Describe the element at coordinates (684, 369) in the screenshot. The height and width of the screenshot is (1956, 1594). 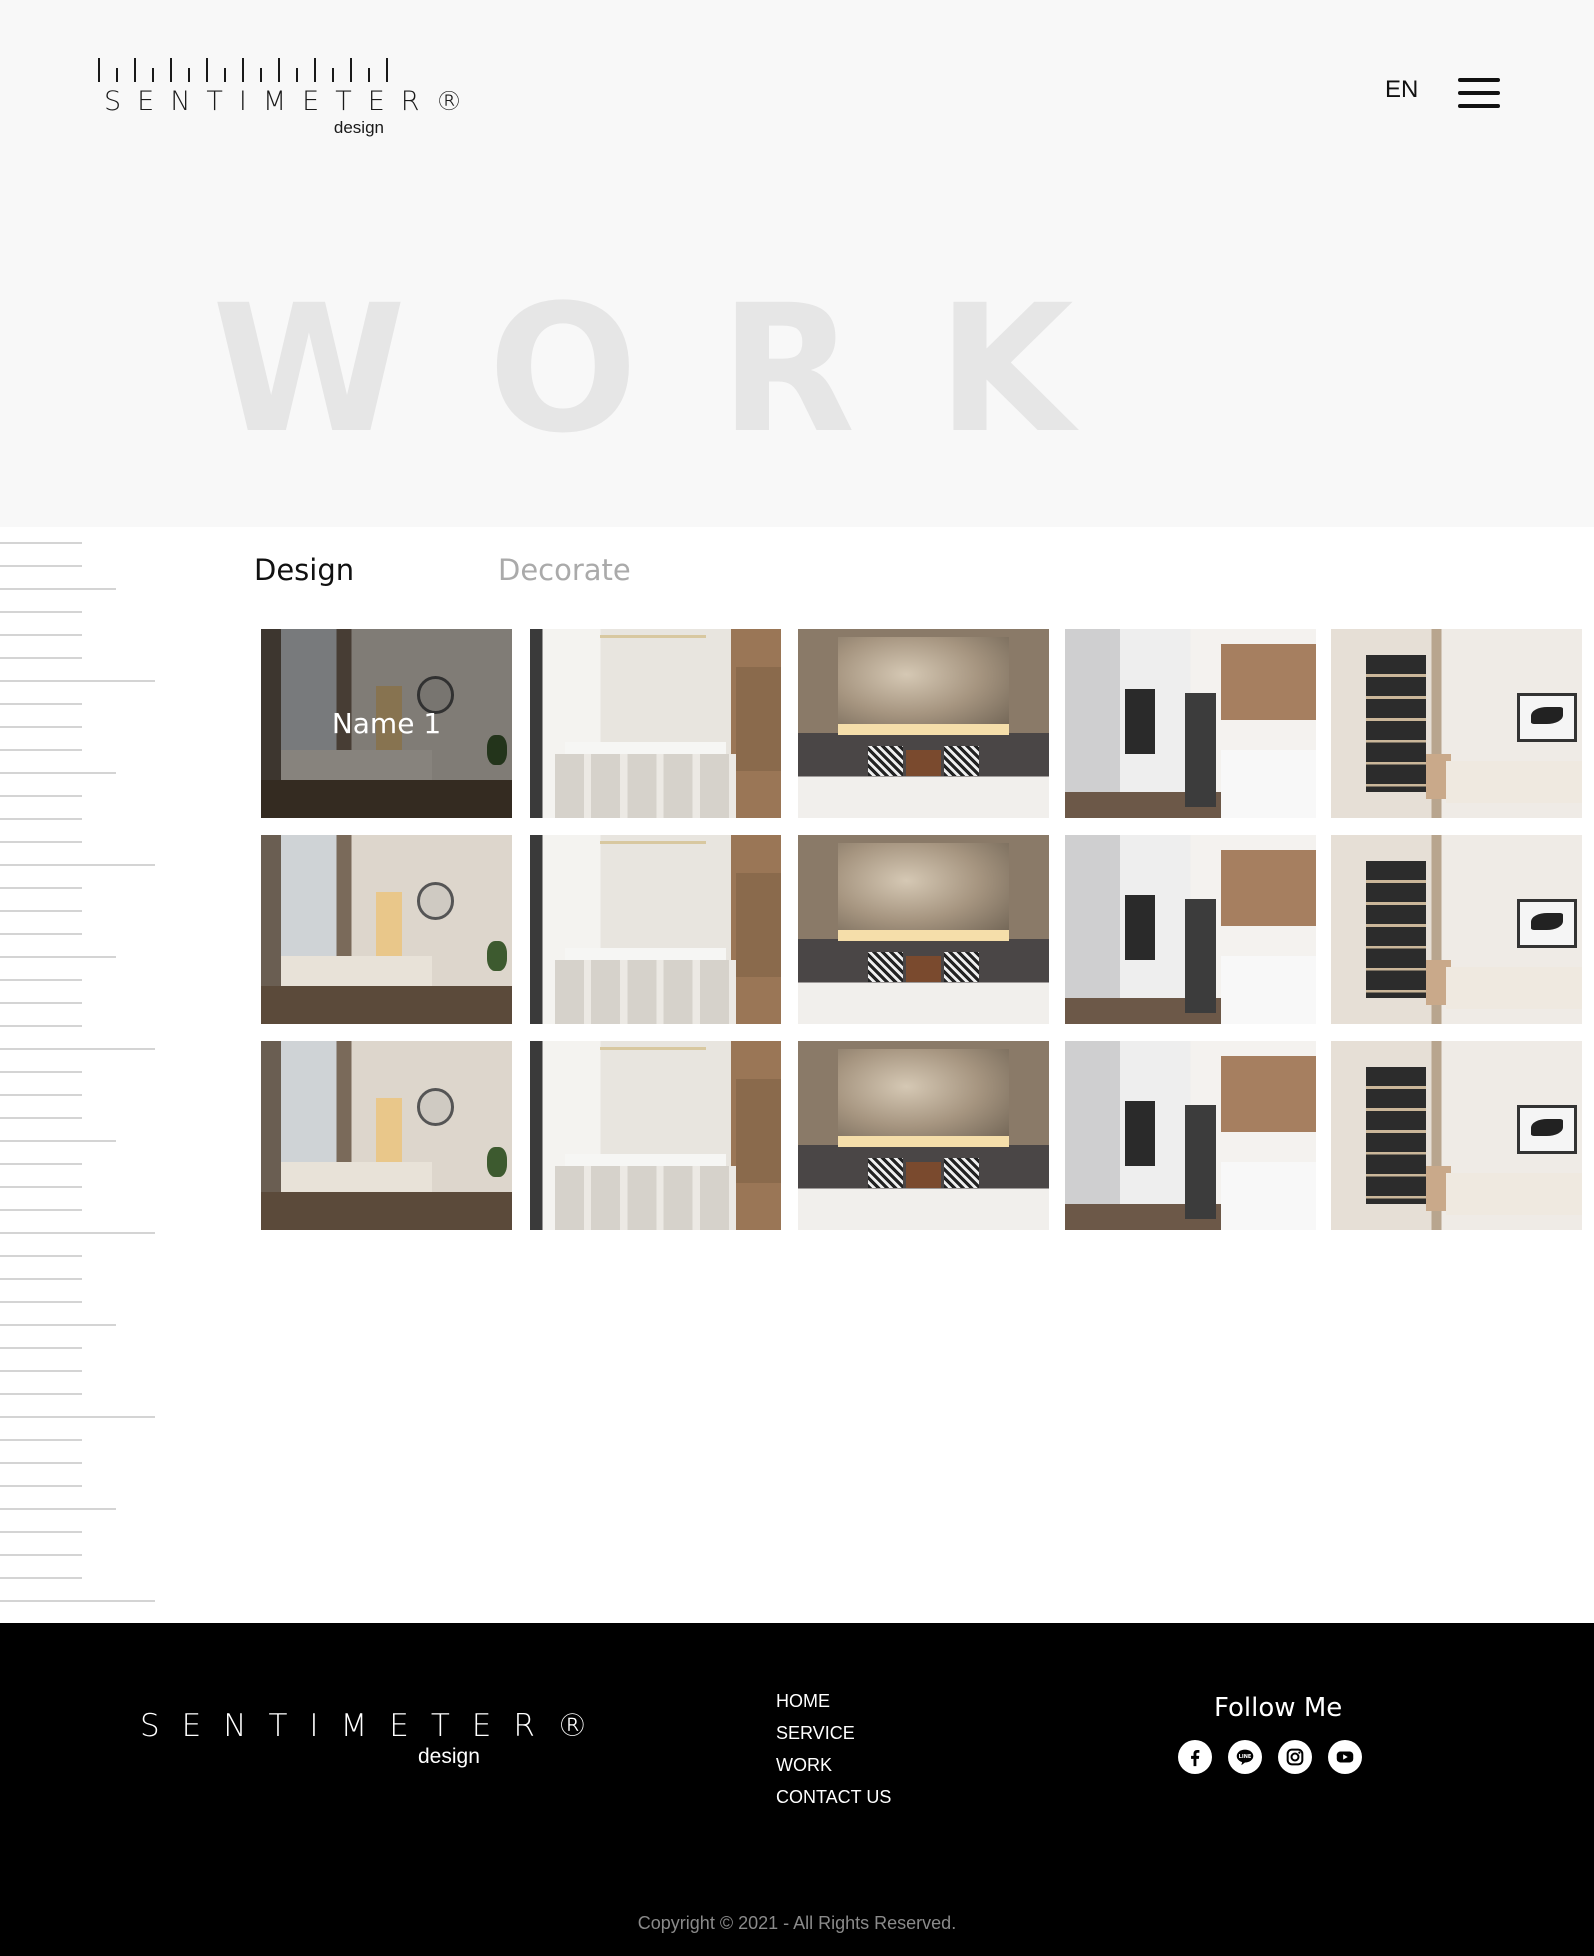
I see `page-title: WORK` at that location.